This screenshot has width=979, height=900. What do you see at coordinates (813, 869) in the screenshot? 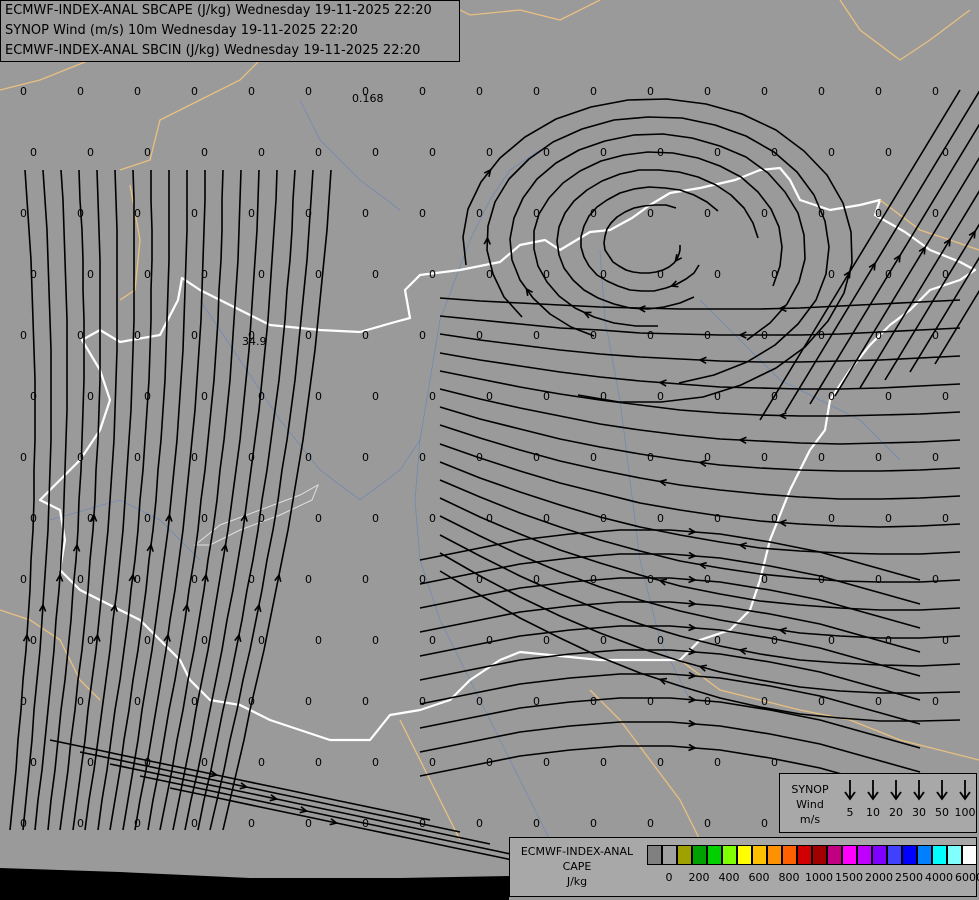
I see `cape-color-scale: 0 200 400 600 800 100015002000250040006000` at bounding box center [813, 869].